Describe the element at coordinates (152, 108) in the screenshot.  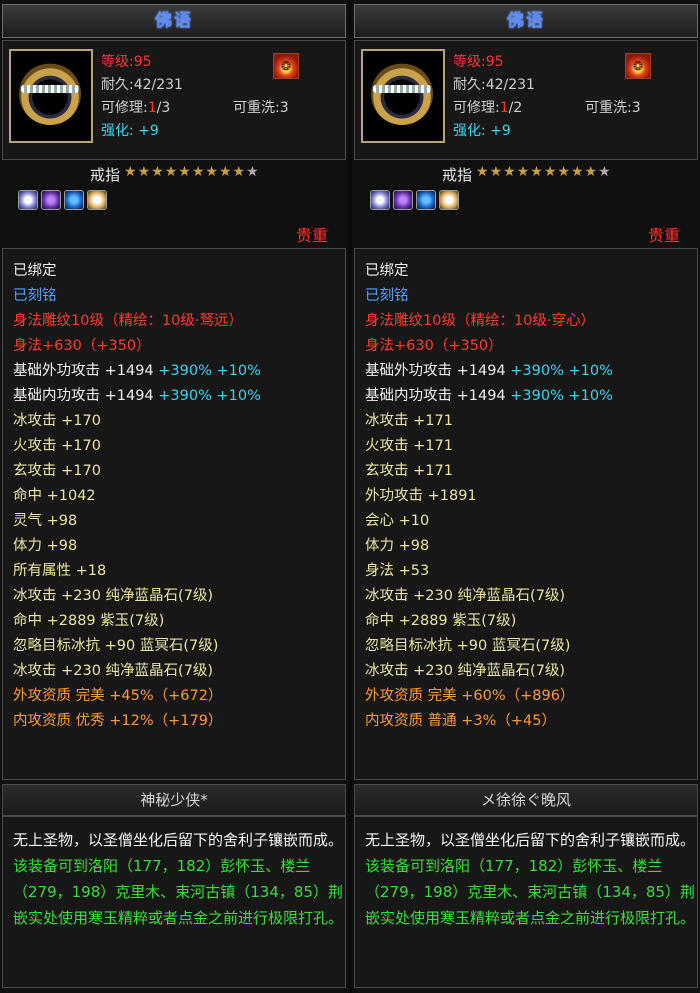
I see `repair-current: 1` at that location.